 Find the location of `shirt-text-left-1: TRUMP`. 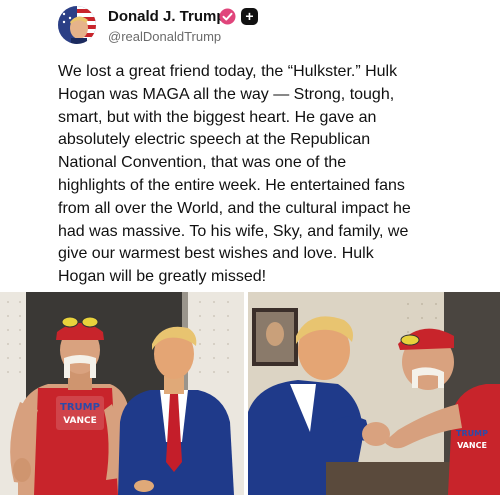

shirt-text-left-1: TRUMP is located at coordinates (80, 407).